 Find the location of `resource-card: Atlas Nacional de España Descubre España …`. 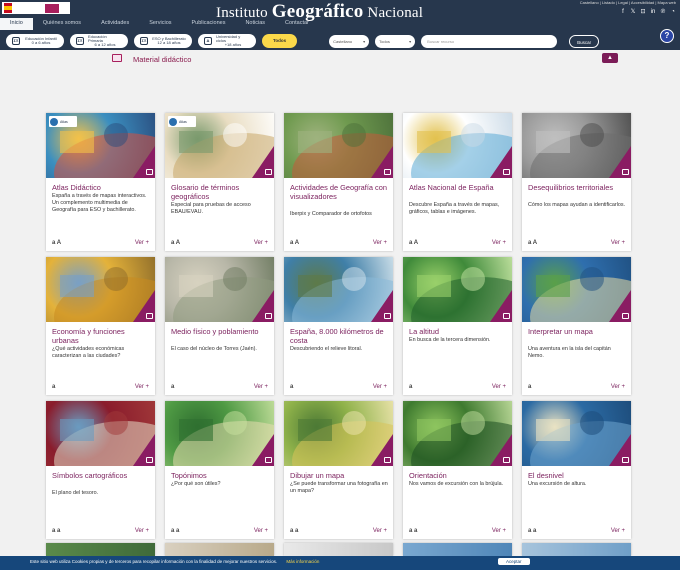

resource-card: Atlas Nacional de España Descubre España … is located at coordinates (457, 182).